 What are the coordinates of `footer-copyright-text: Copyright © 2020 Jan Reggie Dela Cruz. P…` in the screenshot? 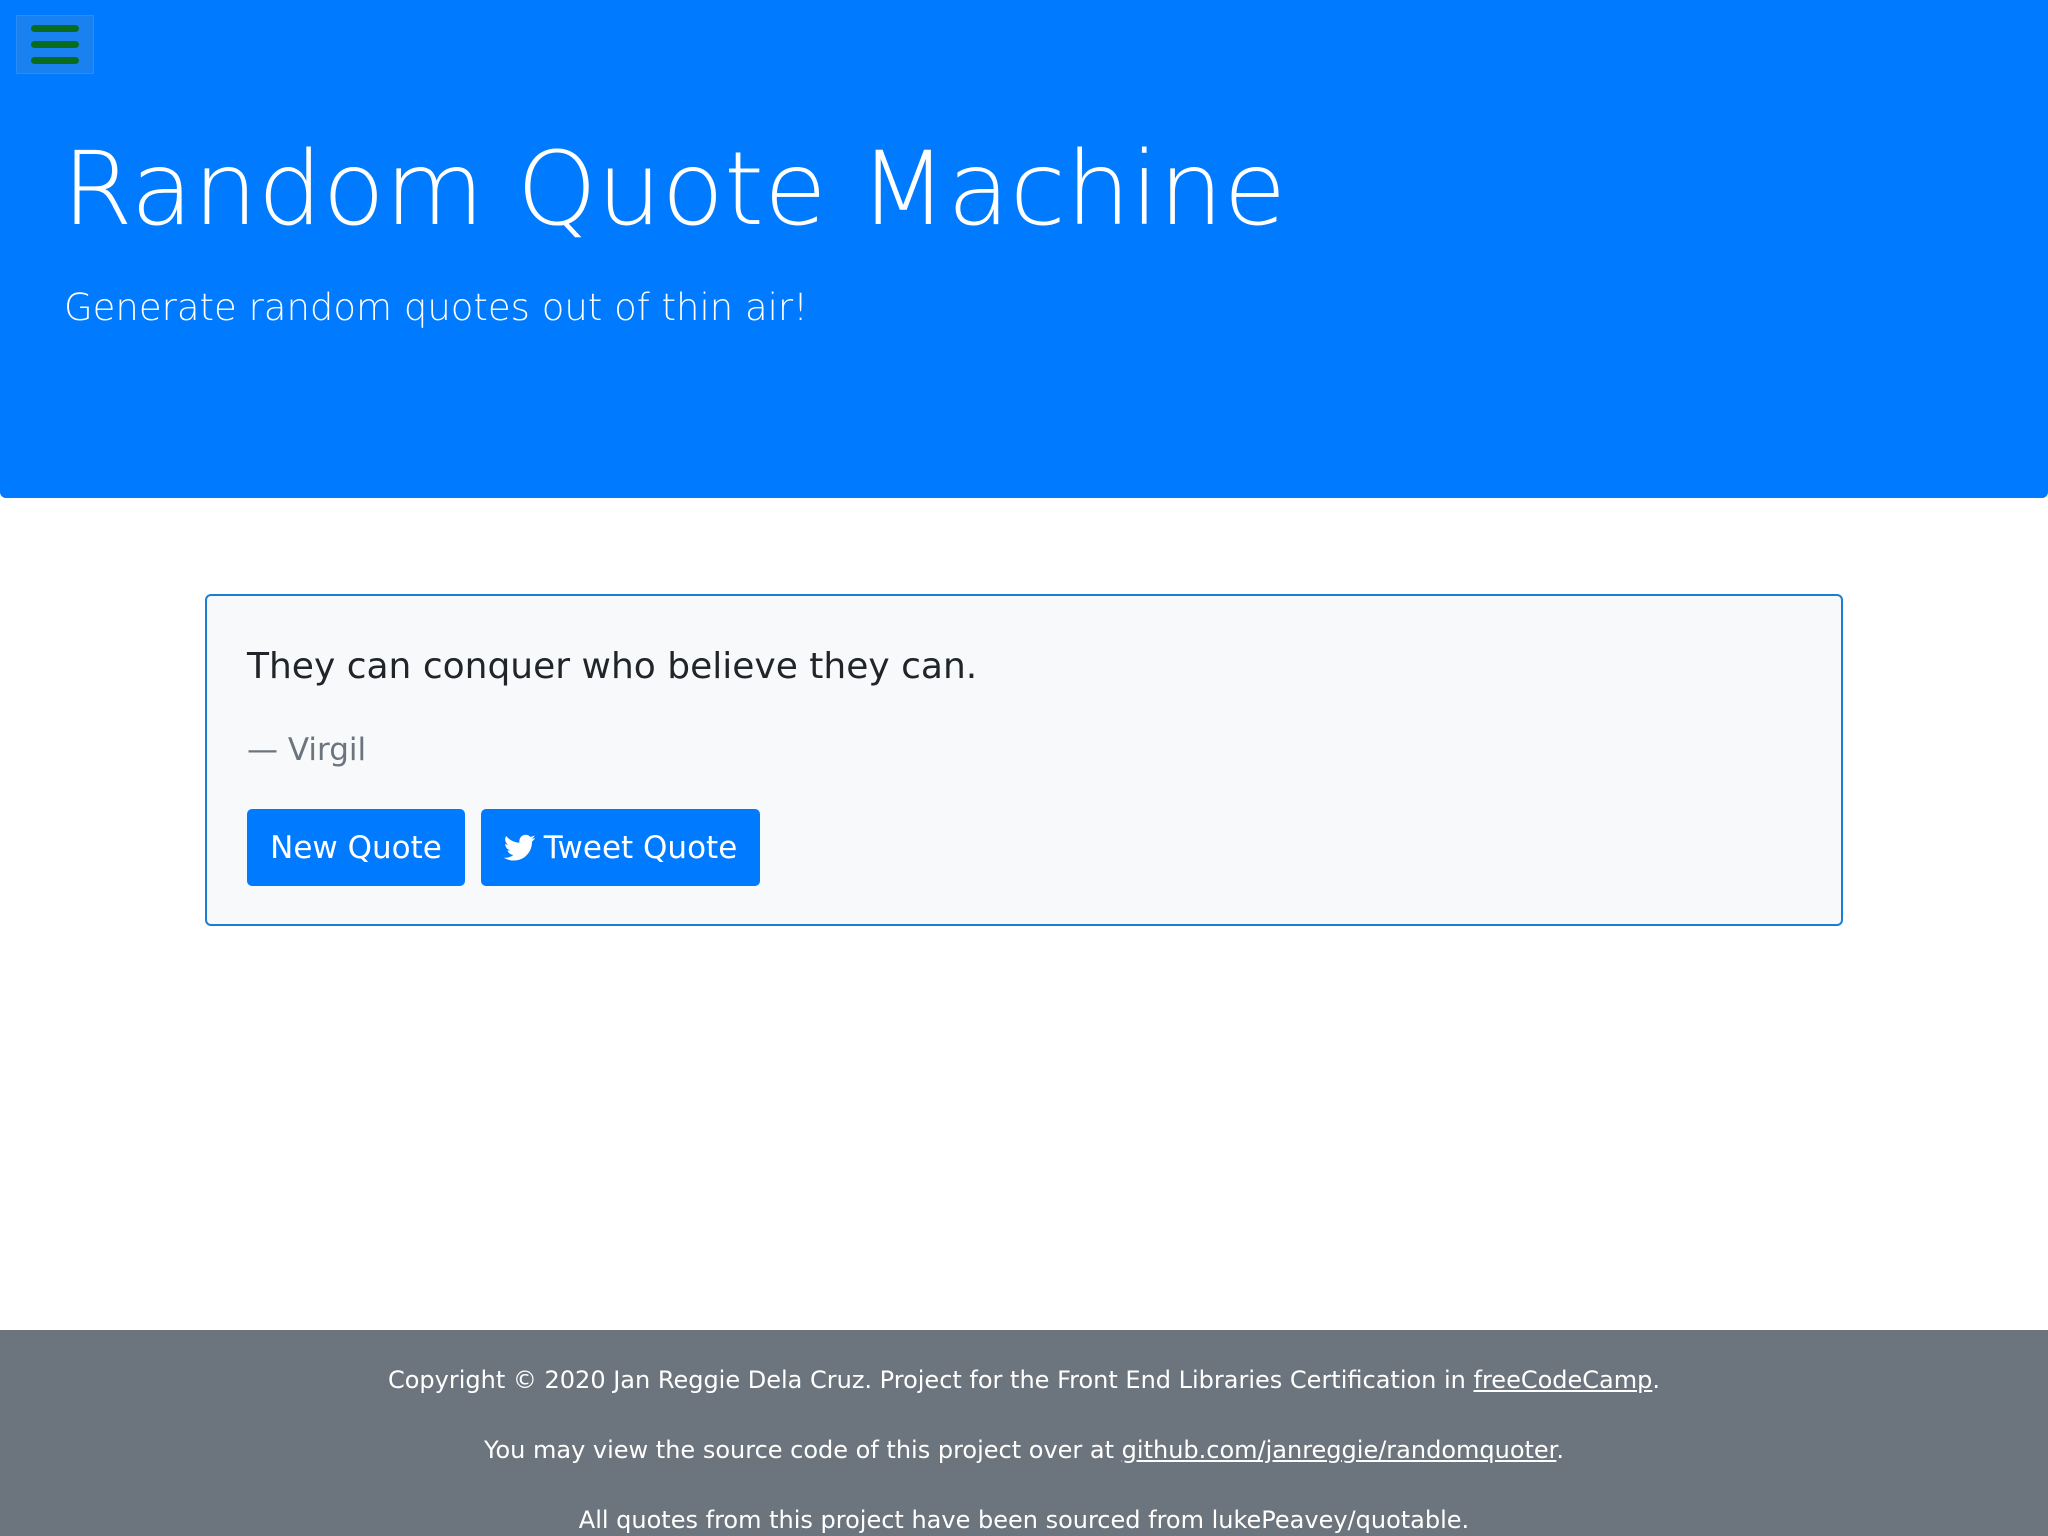 It's located at (930, 1380).